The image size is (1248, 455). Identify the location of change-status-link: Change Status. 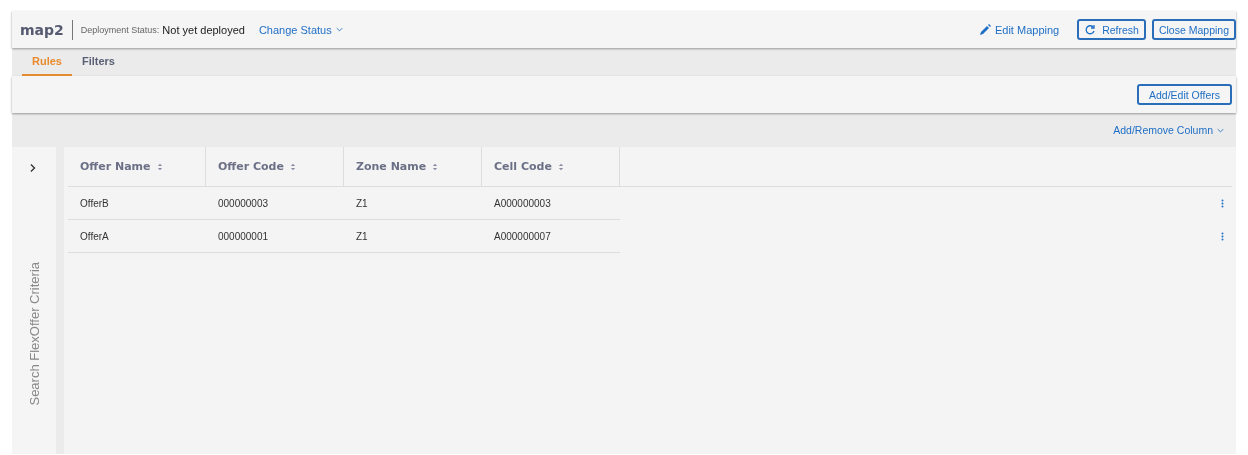
(300, 29).